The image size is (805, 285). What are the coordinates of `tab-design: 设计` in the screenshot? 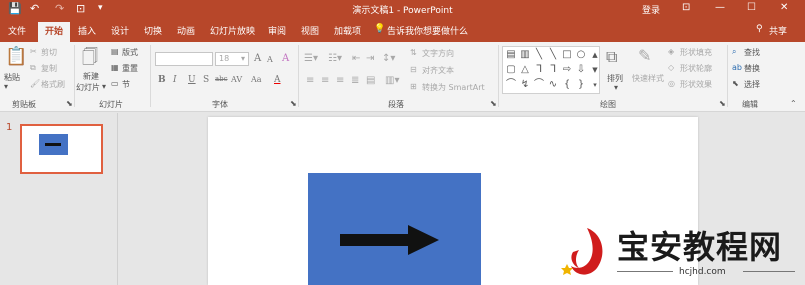 It's located at (120, 30).